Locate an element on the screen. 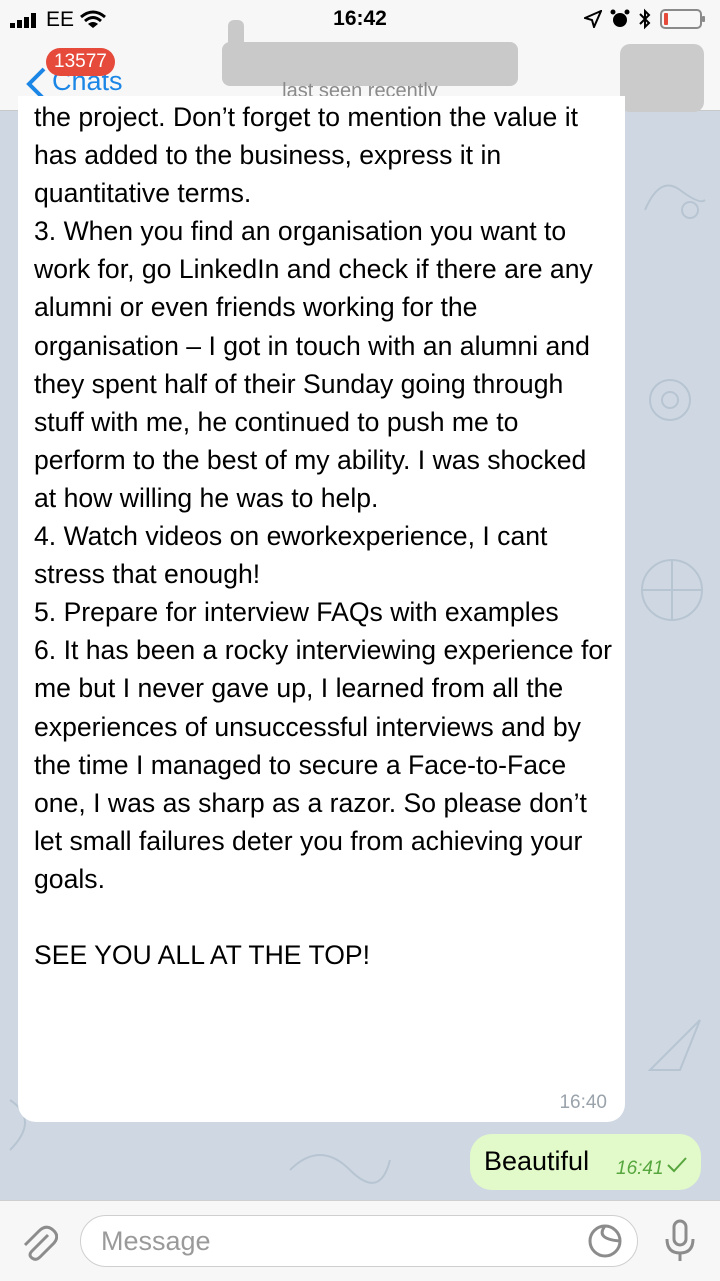 This screenshot has width=720, height=1281. message-composer is located at coordinates (360, 1240).